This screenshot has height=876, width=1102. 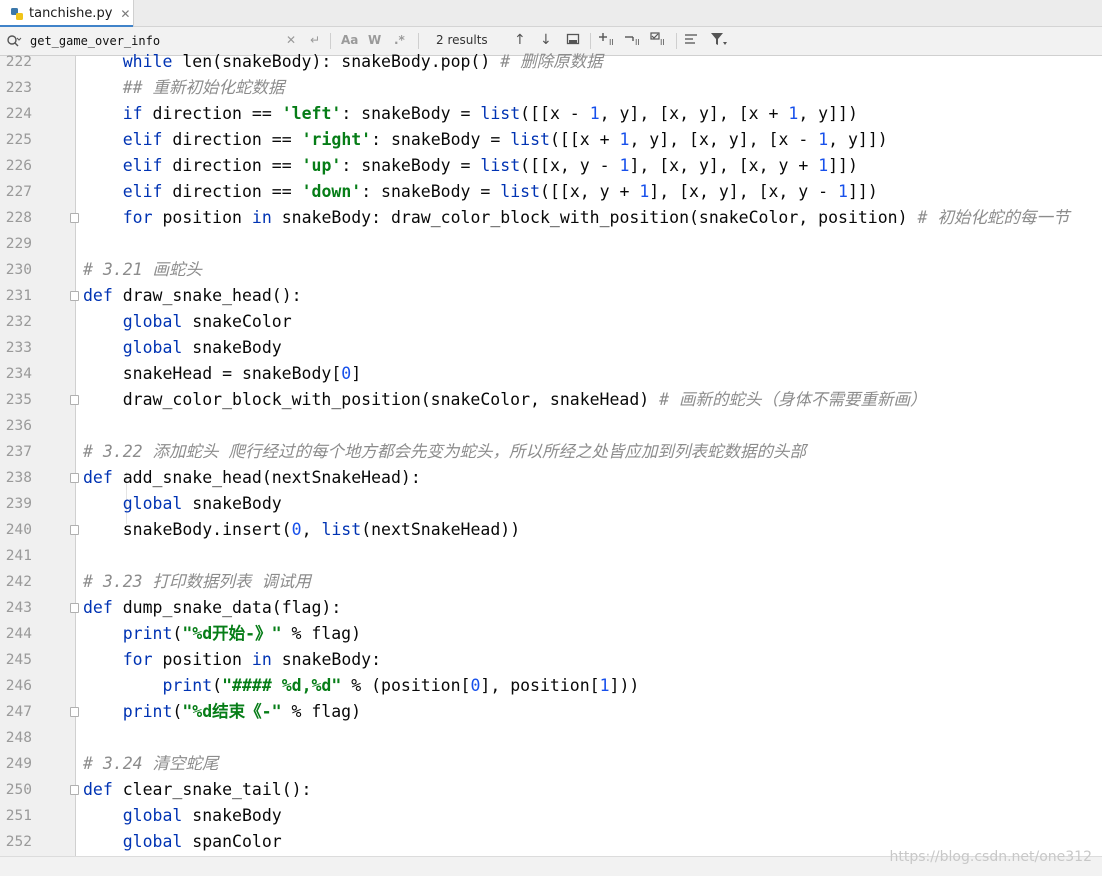 What do you see at coordinates (551, 634) in the screenshot?
I see `code-line: 244 print("%d开始-》" % flag)` at bounding box center [551, 634].